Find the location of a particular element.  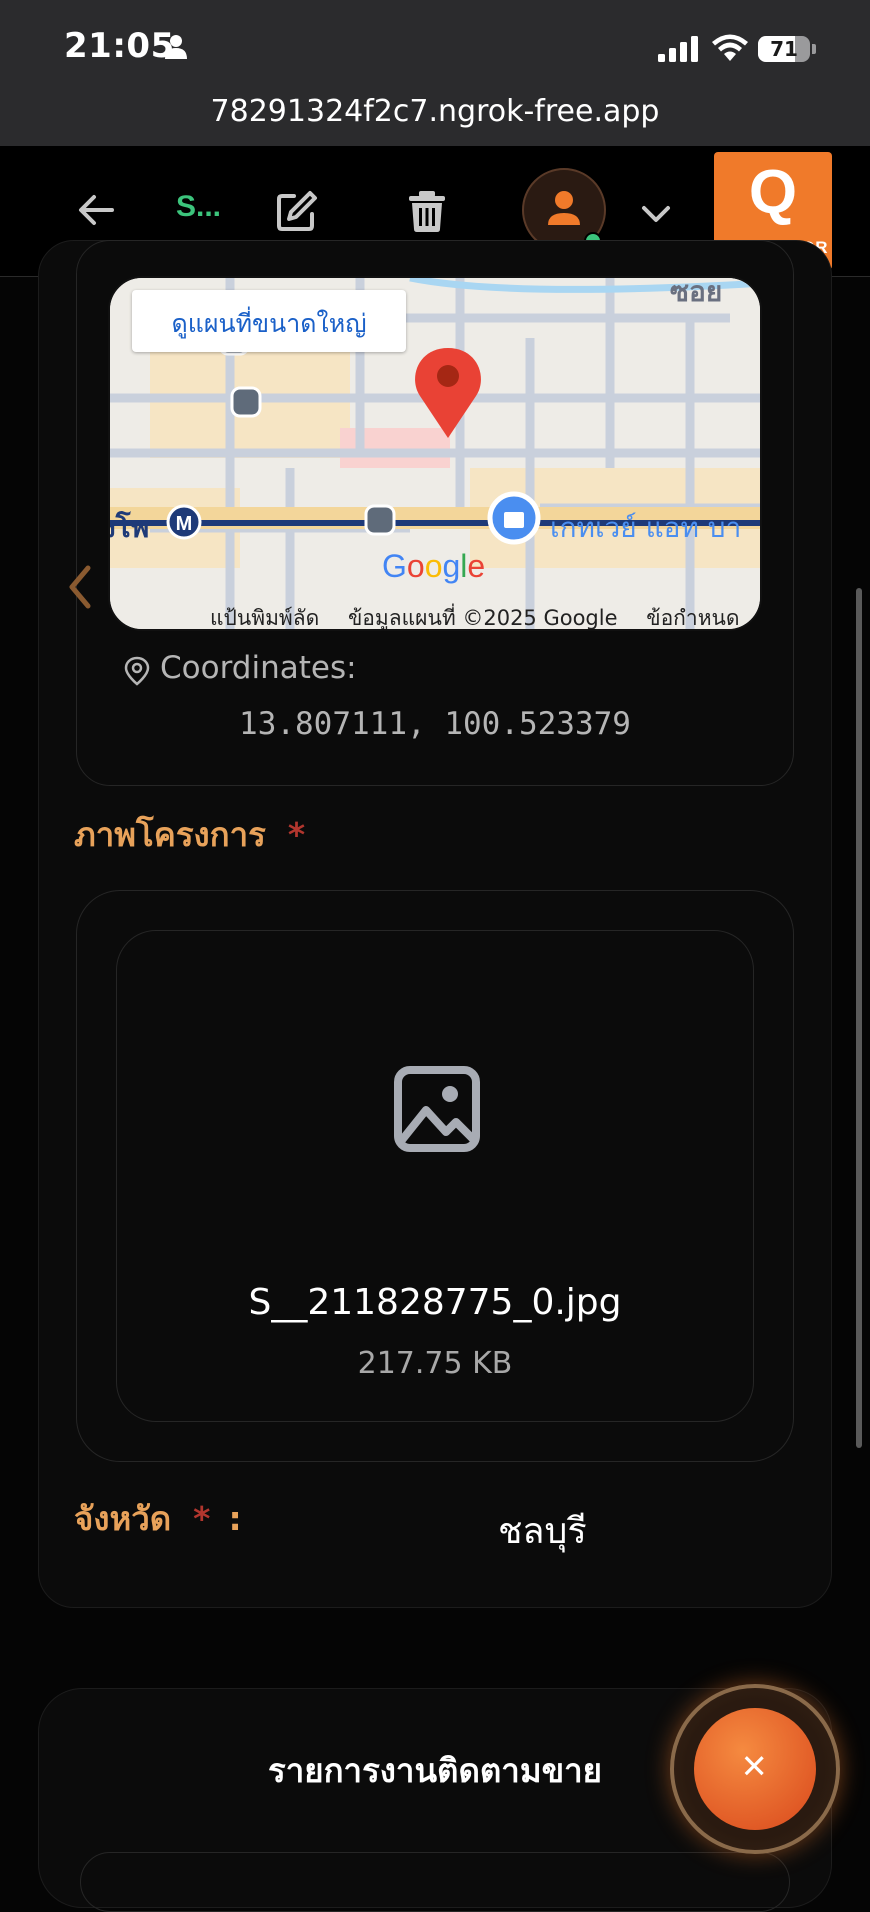

project-image-label-text: ภาพโครงการ is located at coordinates (170, 834).